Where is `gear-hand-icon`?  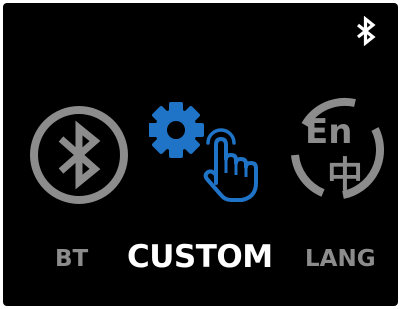
gear-hand-icon is located at coordinates (203, 152).